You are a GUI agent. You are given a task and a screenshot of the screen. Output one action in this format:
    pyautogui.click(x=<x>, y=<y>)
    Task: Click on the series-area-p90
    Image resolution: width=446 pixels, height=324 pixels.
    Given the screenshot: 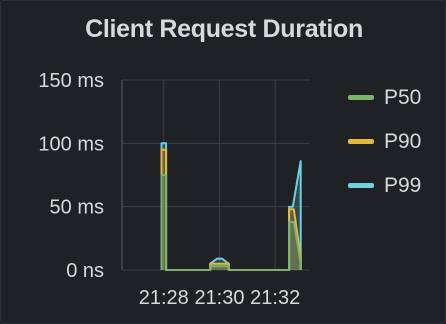 What is the action you would take?
    pyautogui.click(x=231, y=209)
    